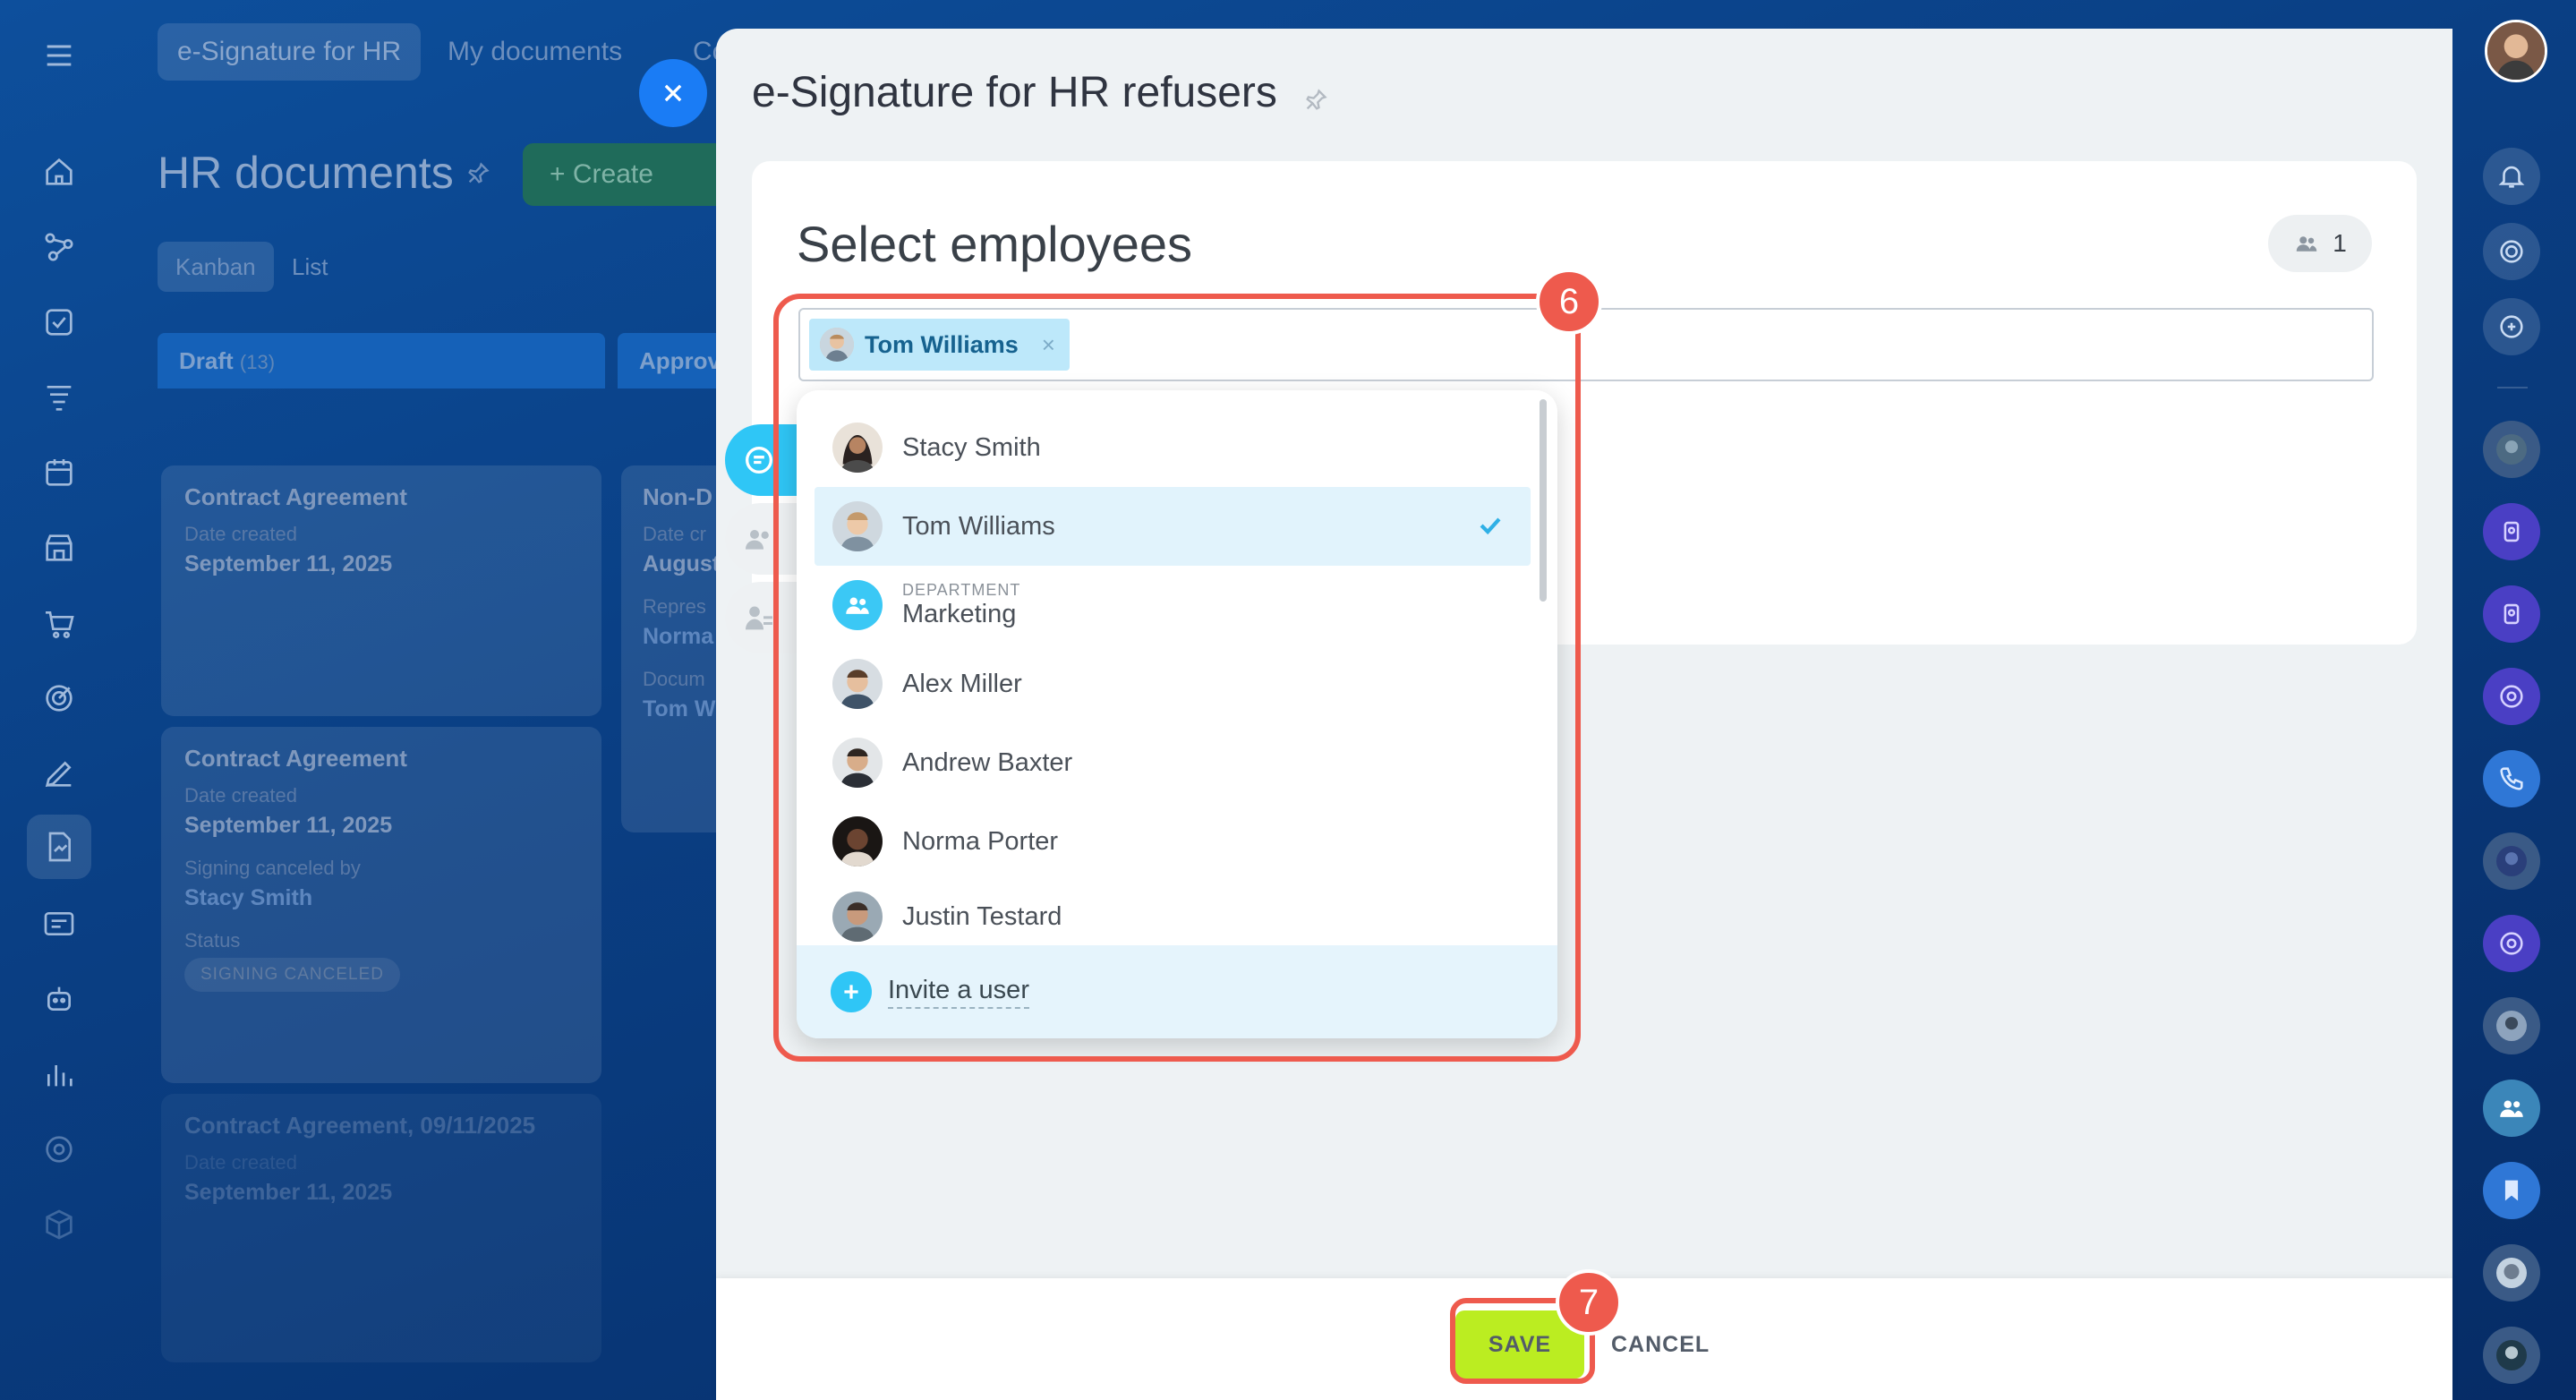 This screenshot has height=1400, width=2576. What do you see at coordinates (59, 172) in the screenshot?
I see `home-icon` at bounding box center [59, 172].